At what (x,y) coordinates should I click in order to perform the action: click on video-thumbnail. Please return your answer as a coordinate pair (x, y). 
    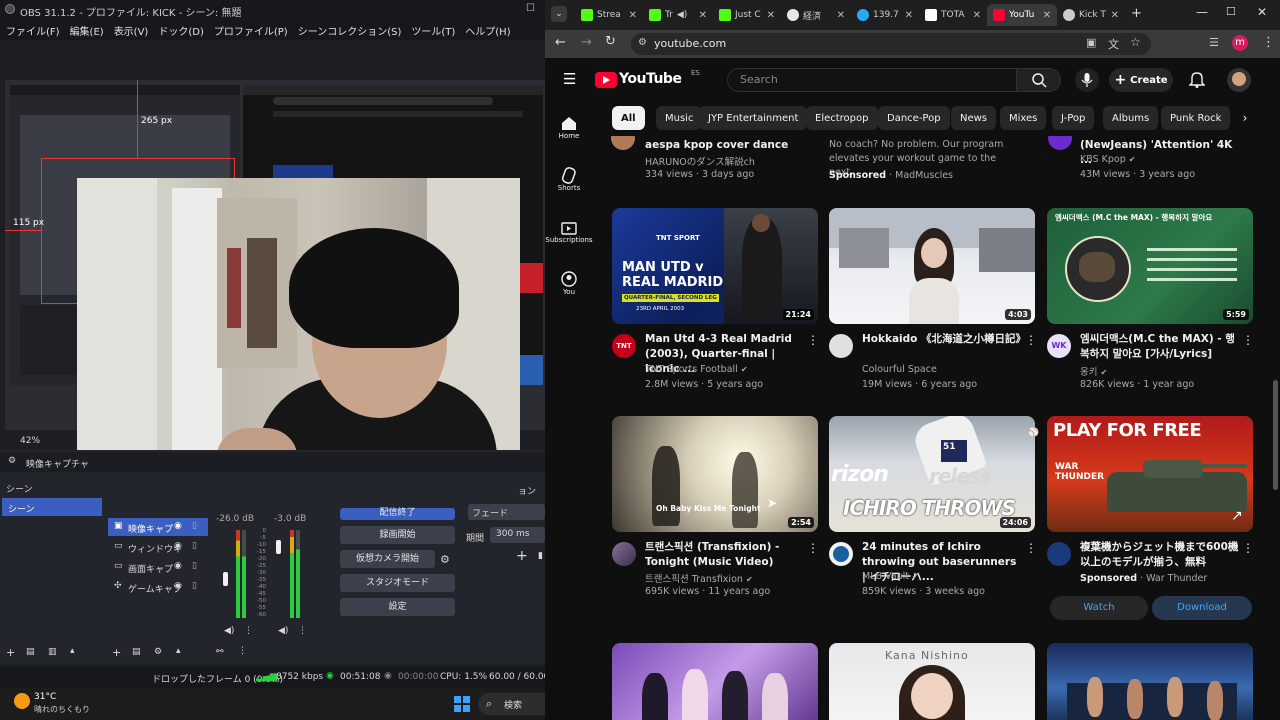
    Looking at the image, I should click on (1150, 681).